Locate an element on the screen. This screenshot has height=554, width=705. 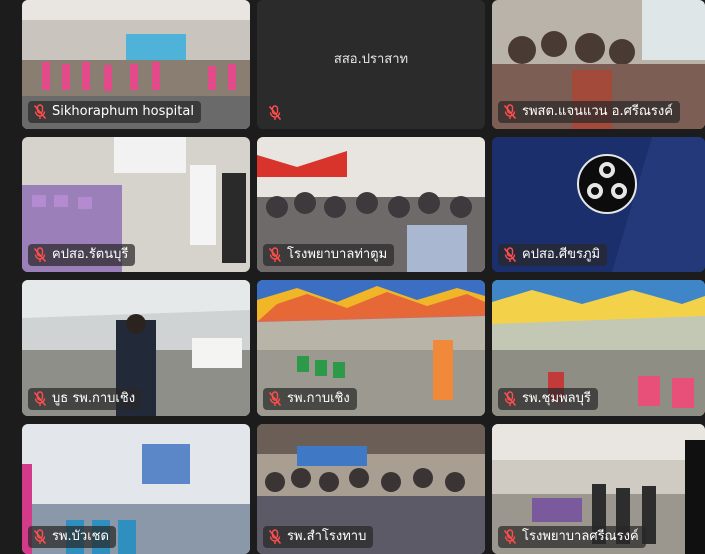
participant-name-label is located at coordinates (276, 113).